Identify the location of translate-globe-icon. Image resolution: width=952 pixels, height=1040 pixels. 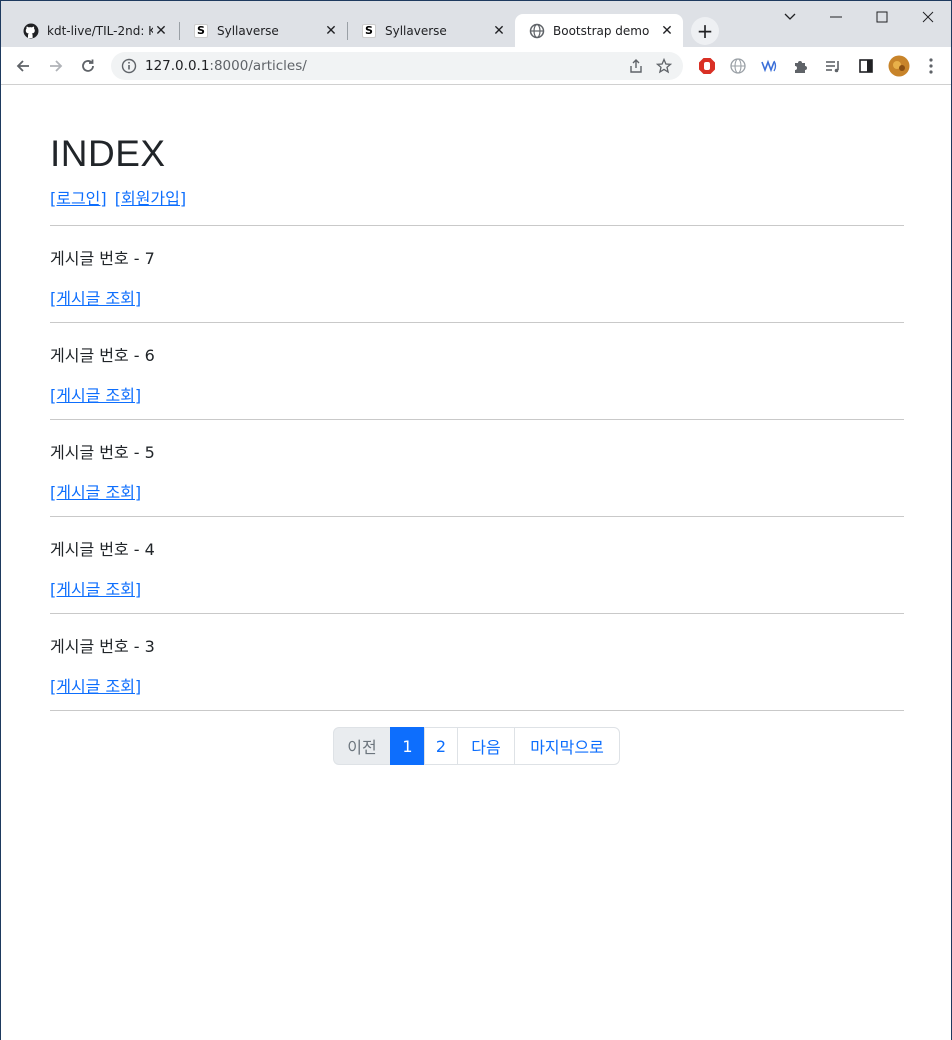
(738, 66).